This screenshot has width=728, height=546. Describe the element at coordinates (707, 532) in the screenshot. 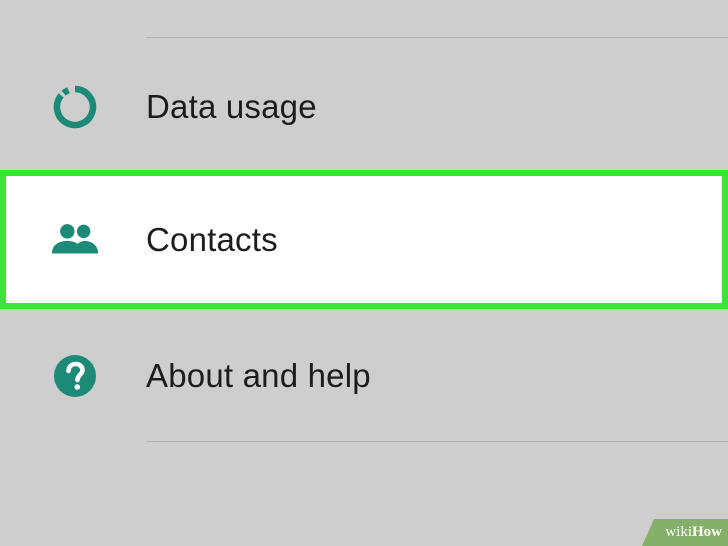

I see `watermark-suffix: How` at that location.